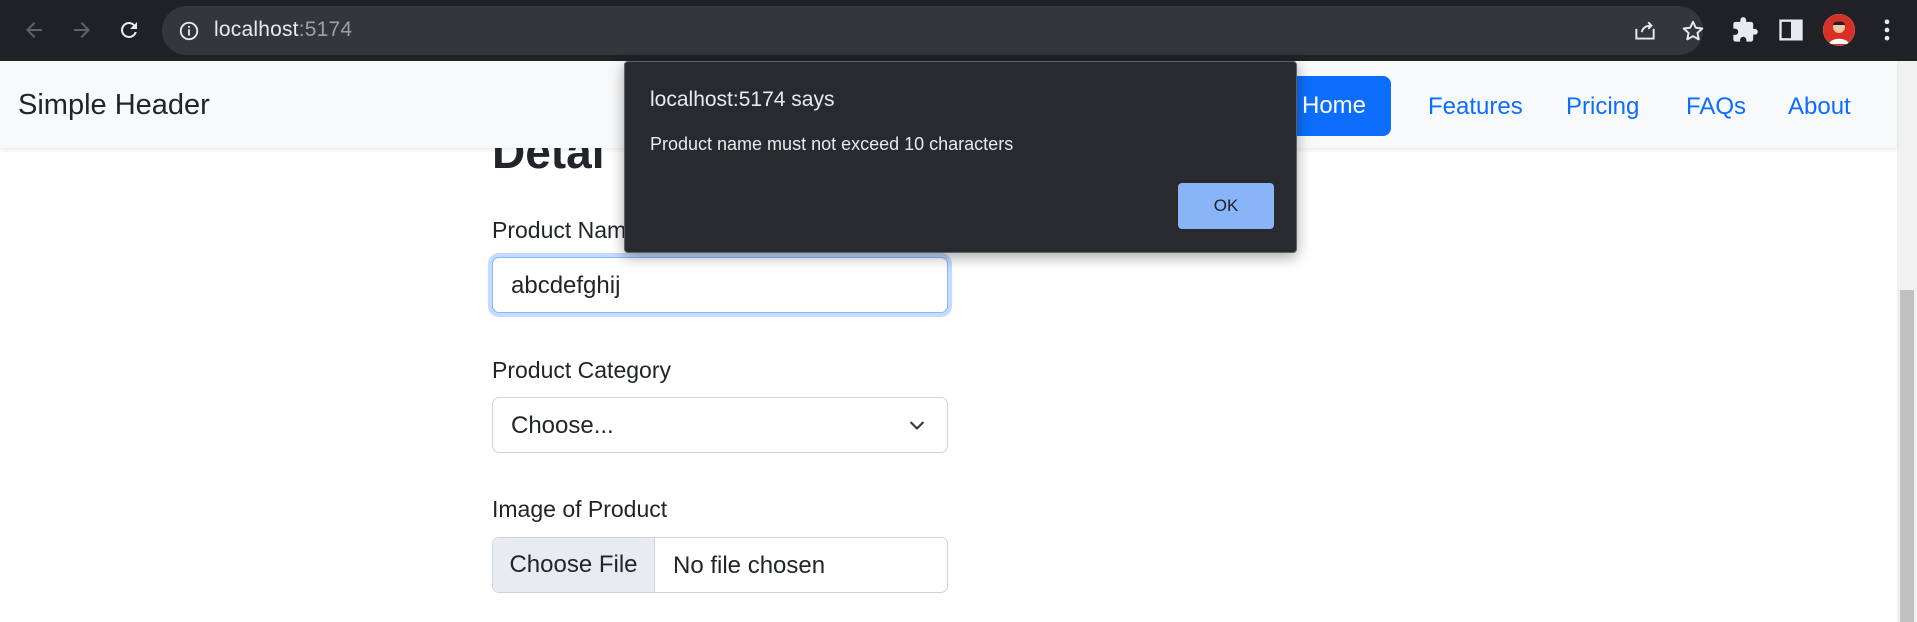 Image resolution: width=1917 pixels, height=622 pixels. I want to click on page-scrollbar, so click(1907, 341).